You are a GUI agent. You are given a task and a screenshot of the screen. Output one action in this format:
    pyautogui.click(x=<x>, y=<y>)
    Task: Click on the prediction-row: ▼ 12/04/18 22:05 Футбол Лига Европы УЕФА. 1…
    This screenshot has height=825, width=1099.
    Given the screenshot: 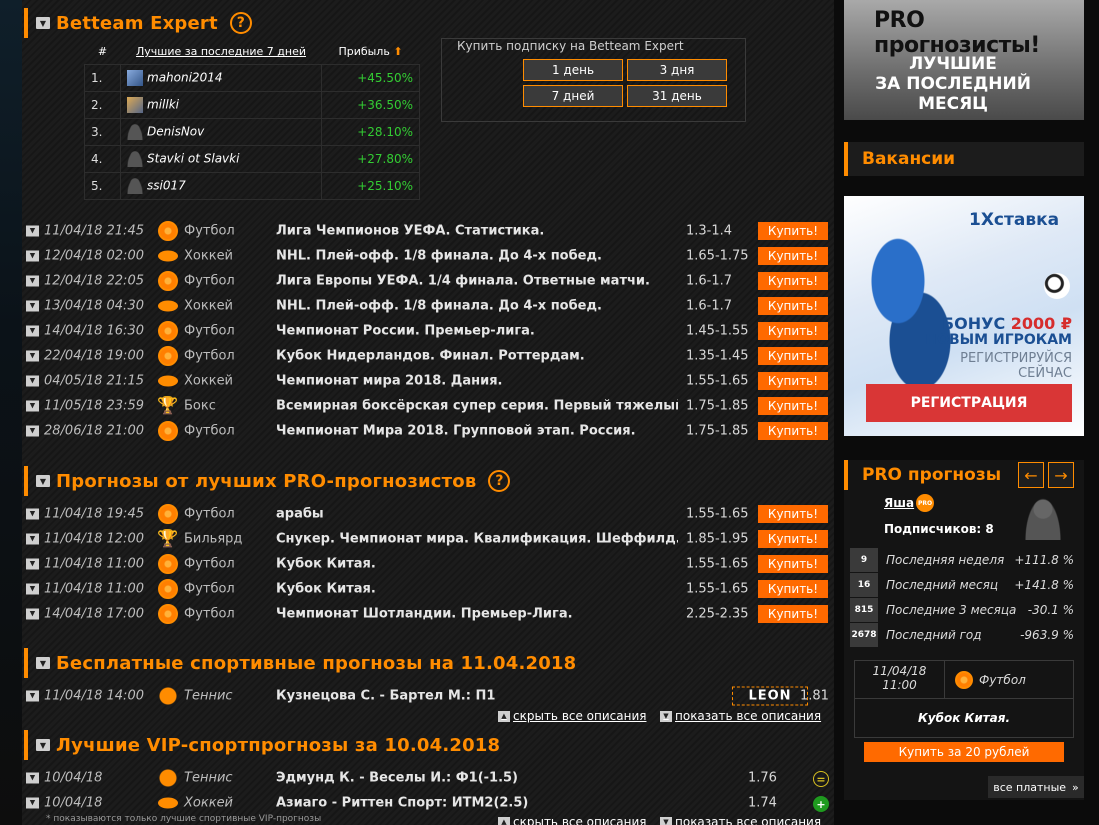 What is the action you would take?
    pyautogui.click(x=428, y=280)
    